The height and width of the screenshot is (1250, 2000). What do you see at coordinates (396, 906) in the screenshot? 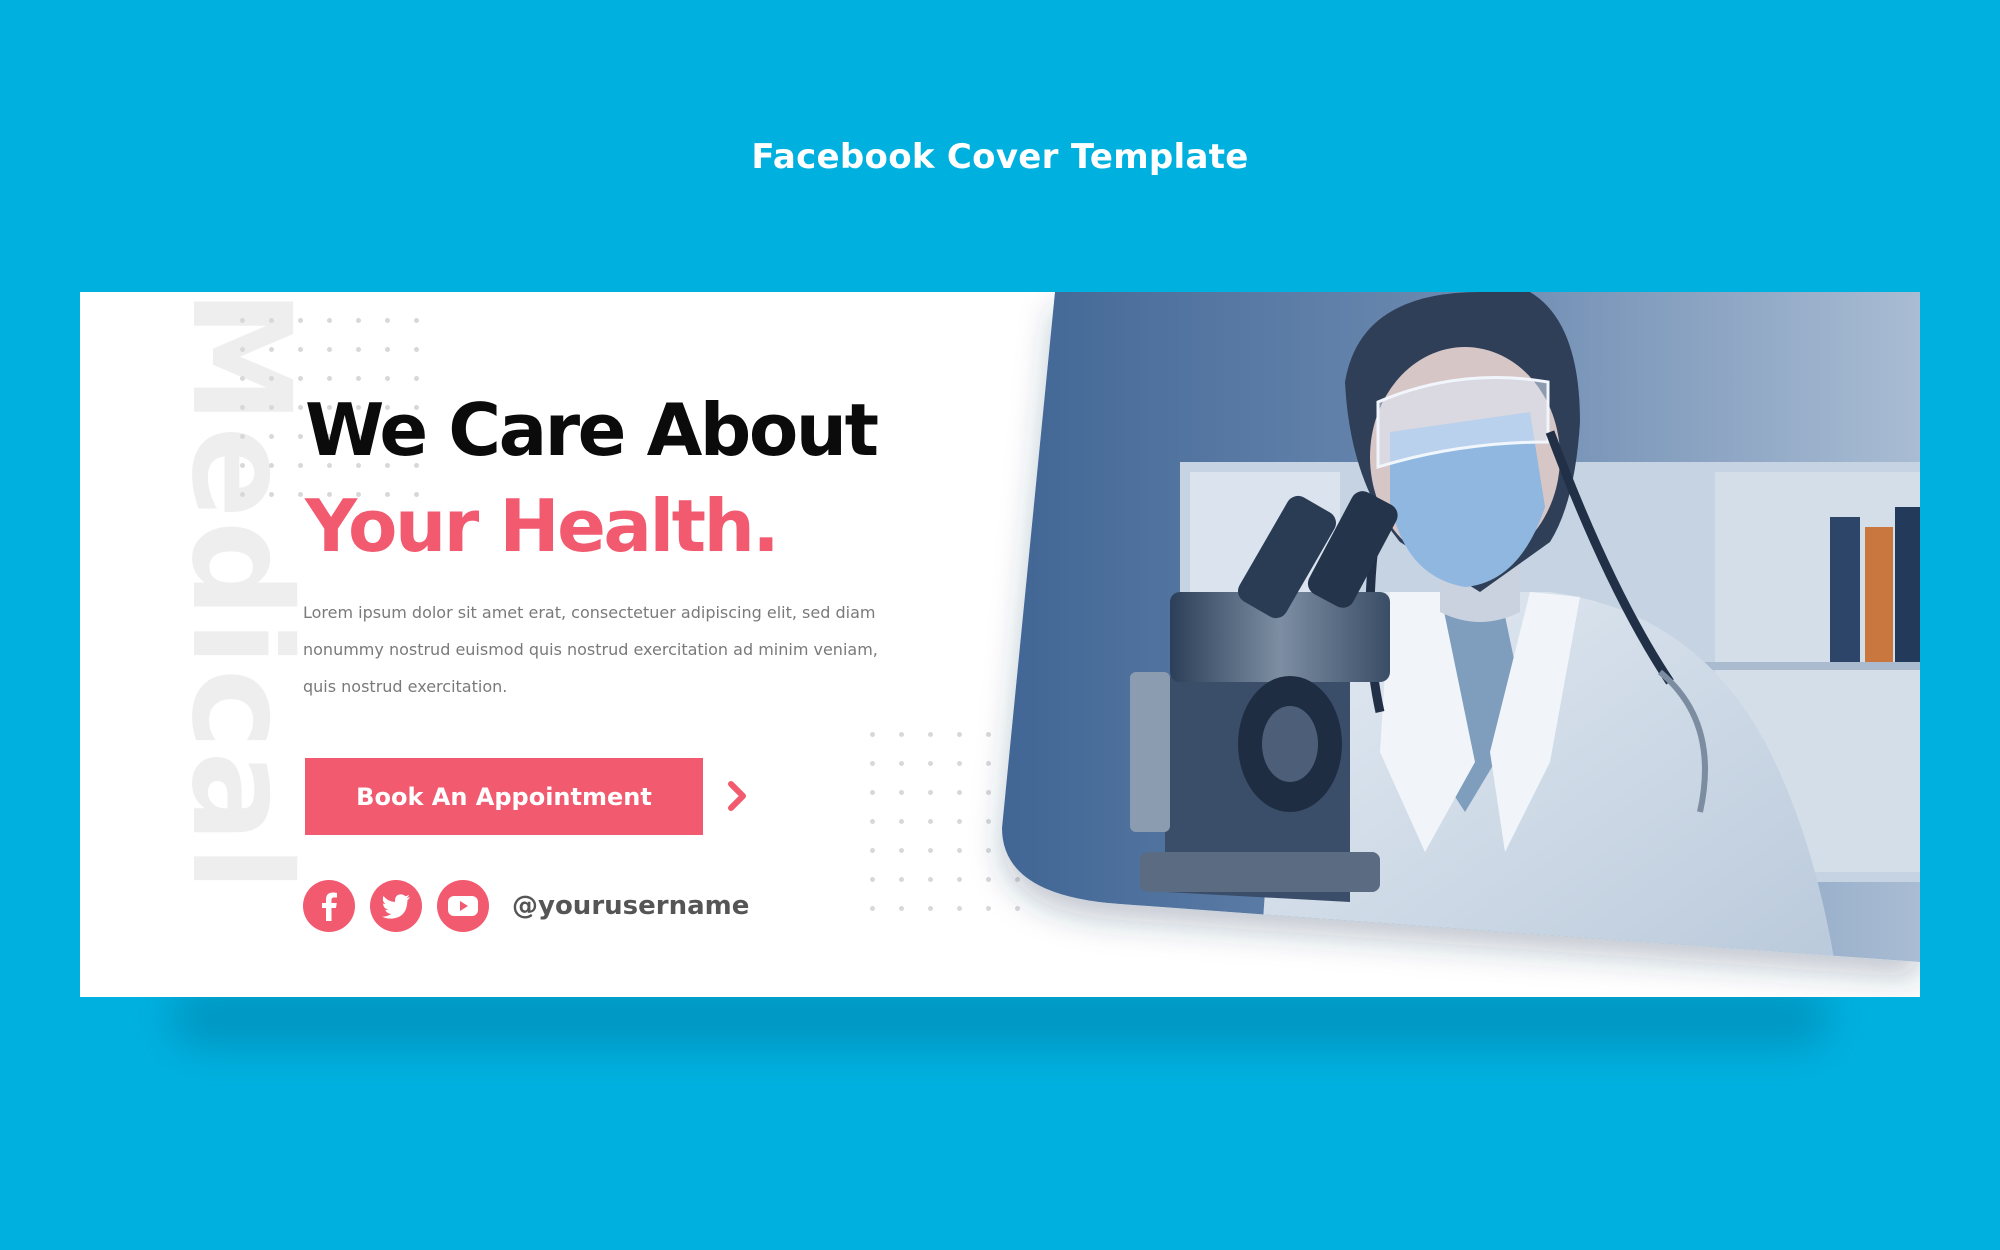
I see `twitter-icon` at bounding box center [396, 906].